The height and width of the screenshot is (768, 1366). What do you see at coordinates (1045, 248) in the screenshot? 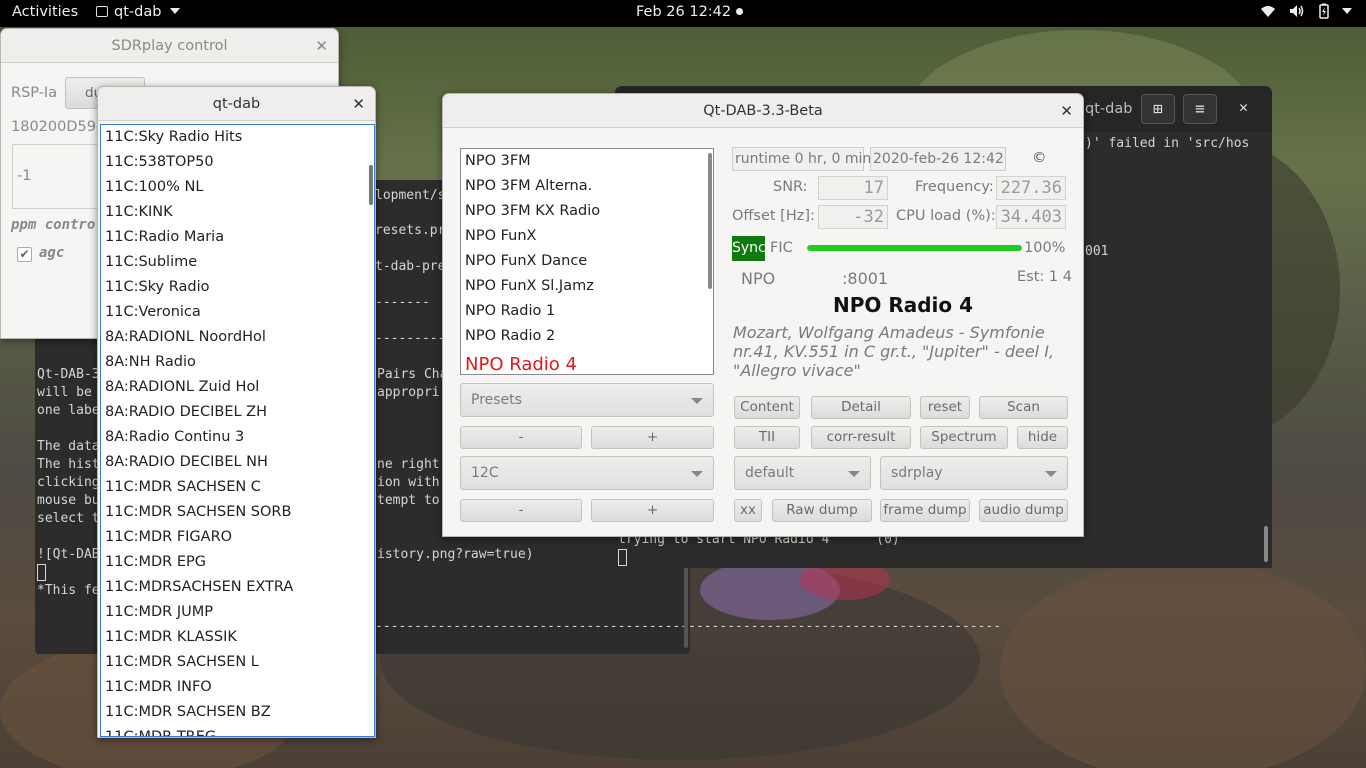
I see `fic-percent: 100%` at bounding box center [1045, 248].